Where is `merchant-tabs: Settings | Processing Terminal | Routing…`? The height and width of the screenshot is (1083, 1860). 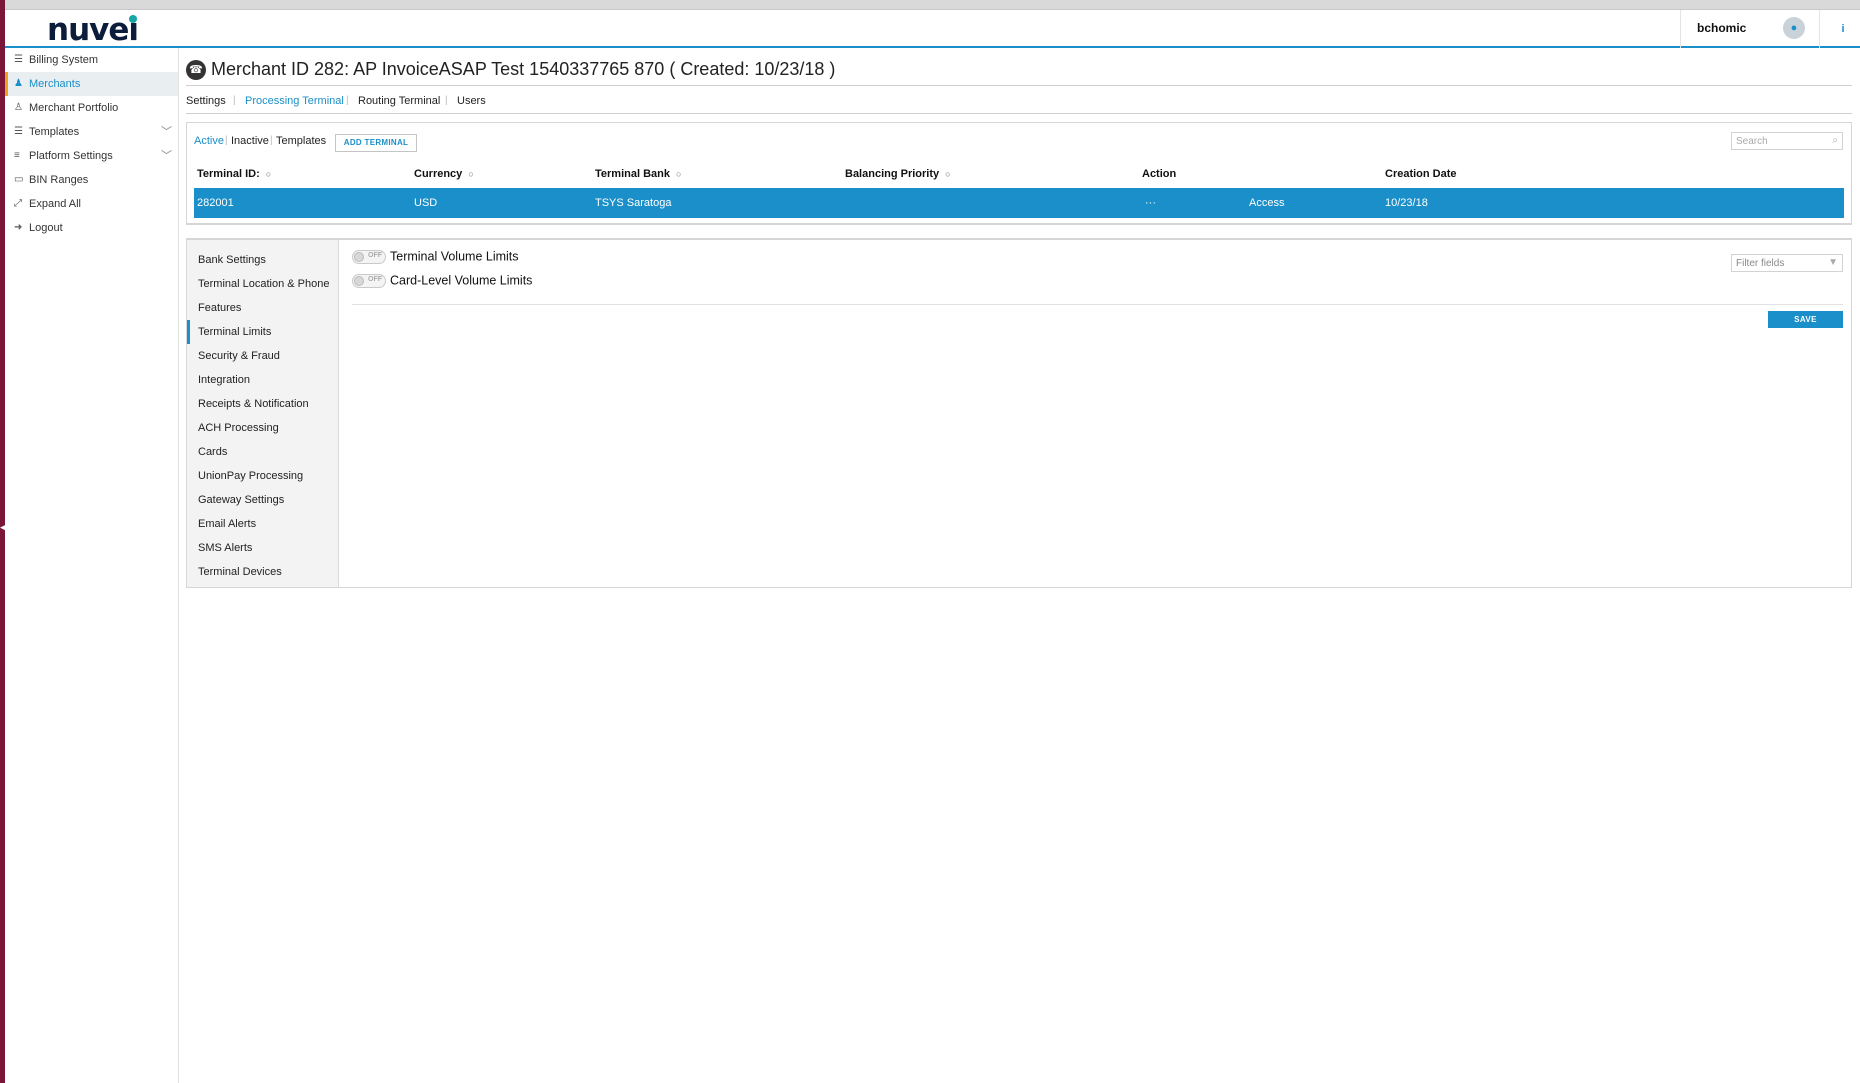
merchant-tabs: Settings | Processing Terminal | Routing… is located at coordinates (1019, 102).